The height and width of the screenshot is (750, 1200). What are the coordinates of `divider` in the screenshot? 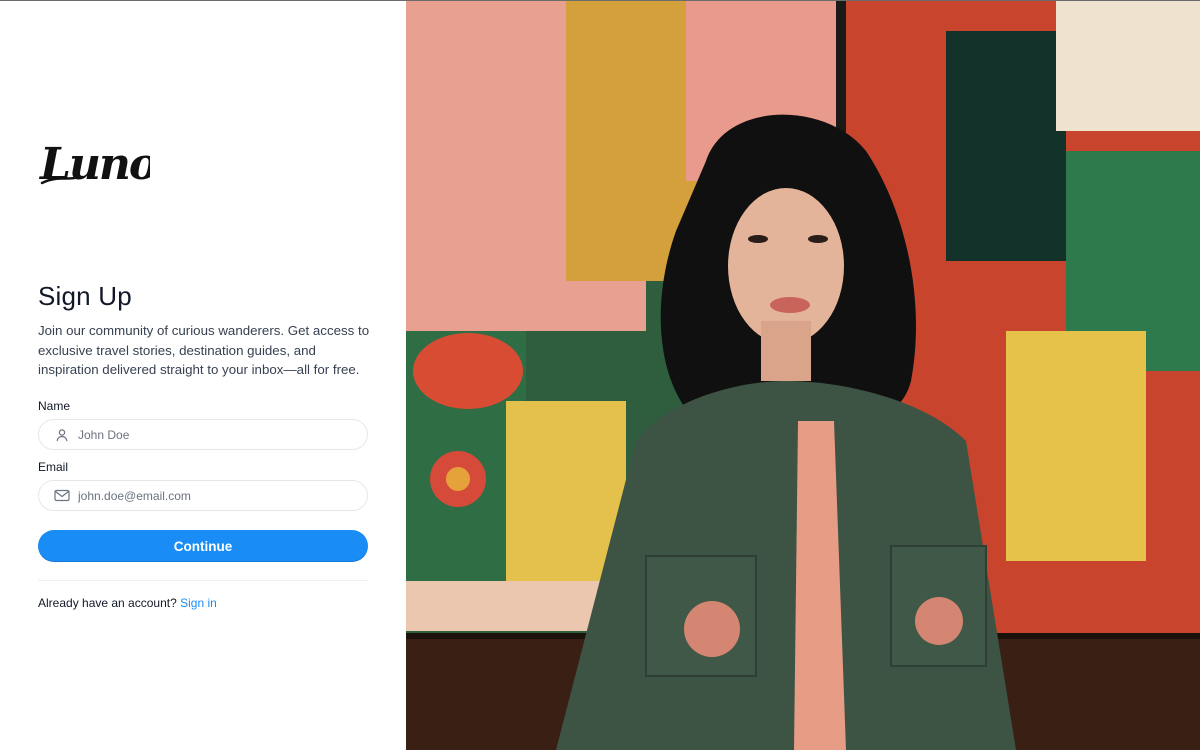 It's located at (203, 580).